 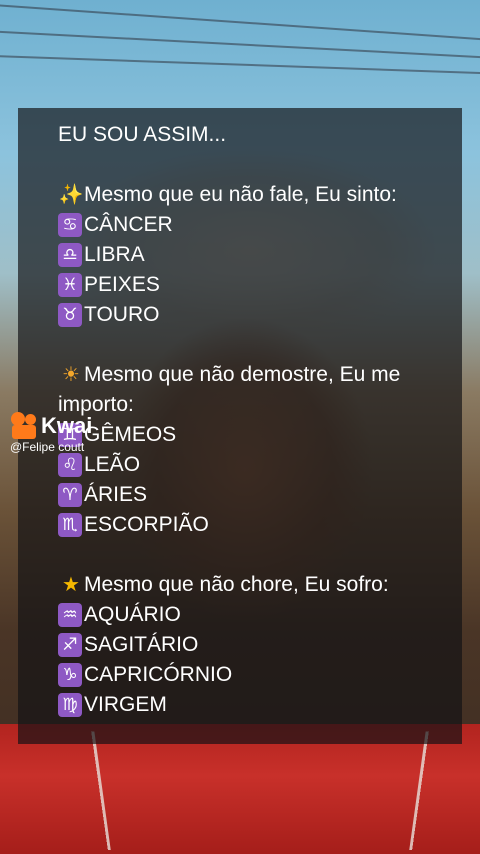 What do you see at coordinates (114, 254) in the screenshot?
I see `zodiac-sign-label: LIBRA` at bounding box center [114, 254].